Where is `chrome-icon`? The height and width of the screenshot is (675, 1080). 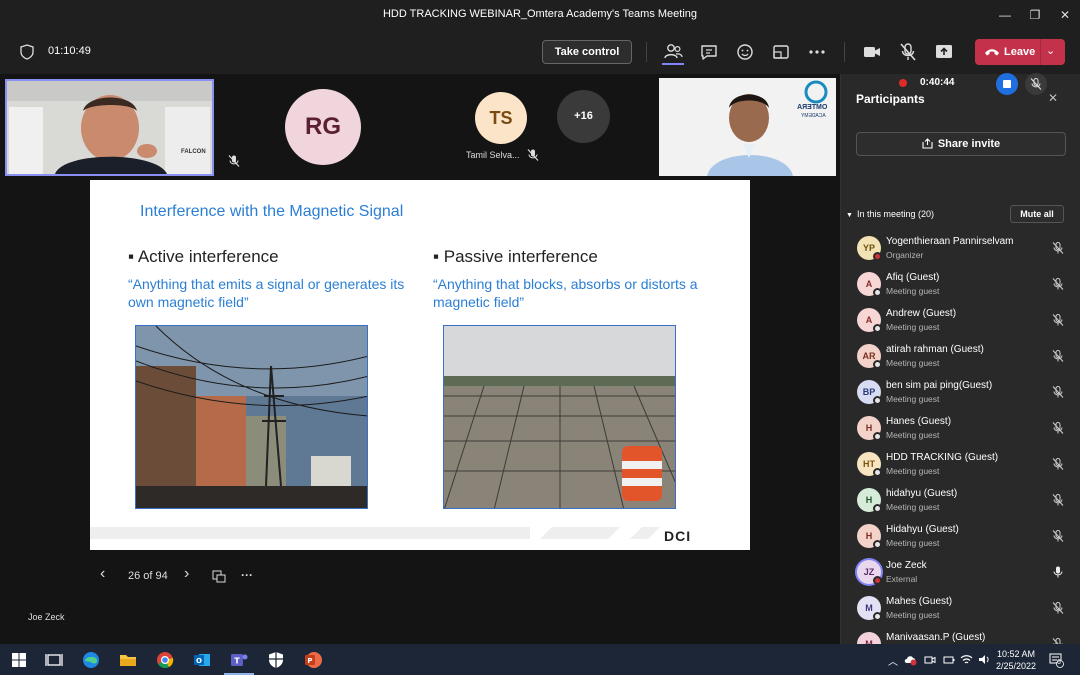 chrome-icon is located at coordinates (165, 660).